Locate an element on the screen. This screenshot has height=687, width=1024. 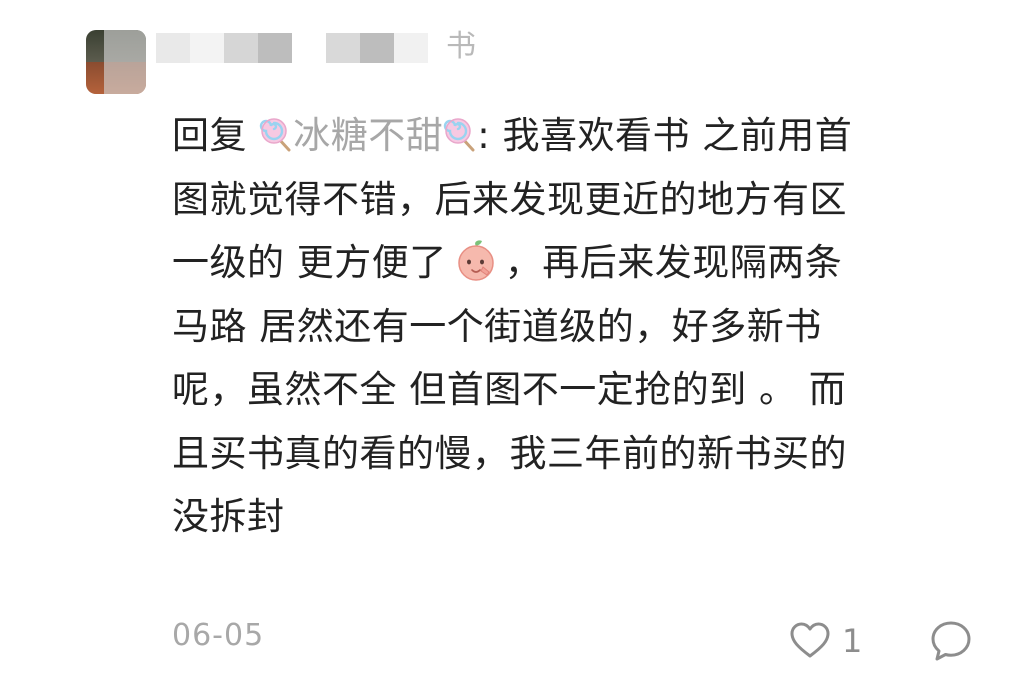
avatar is located at coordinates (116, 62).